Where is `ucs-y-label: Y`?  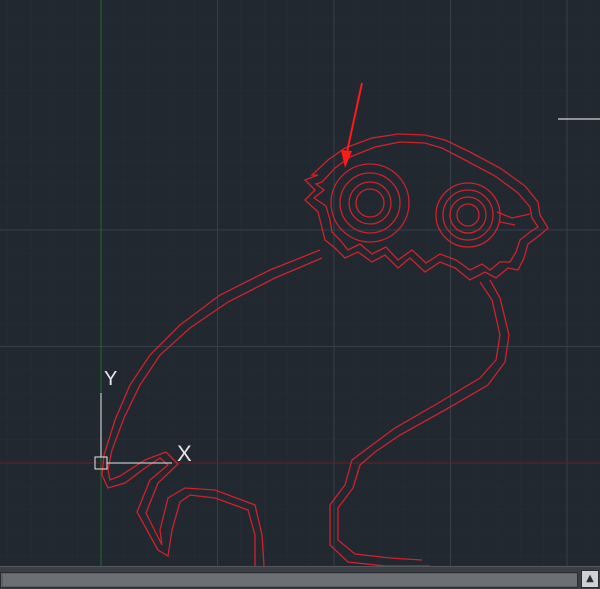
ucs-y-label: Y is located at coordinates (110, 379).